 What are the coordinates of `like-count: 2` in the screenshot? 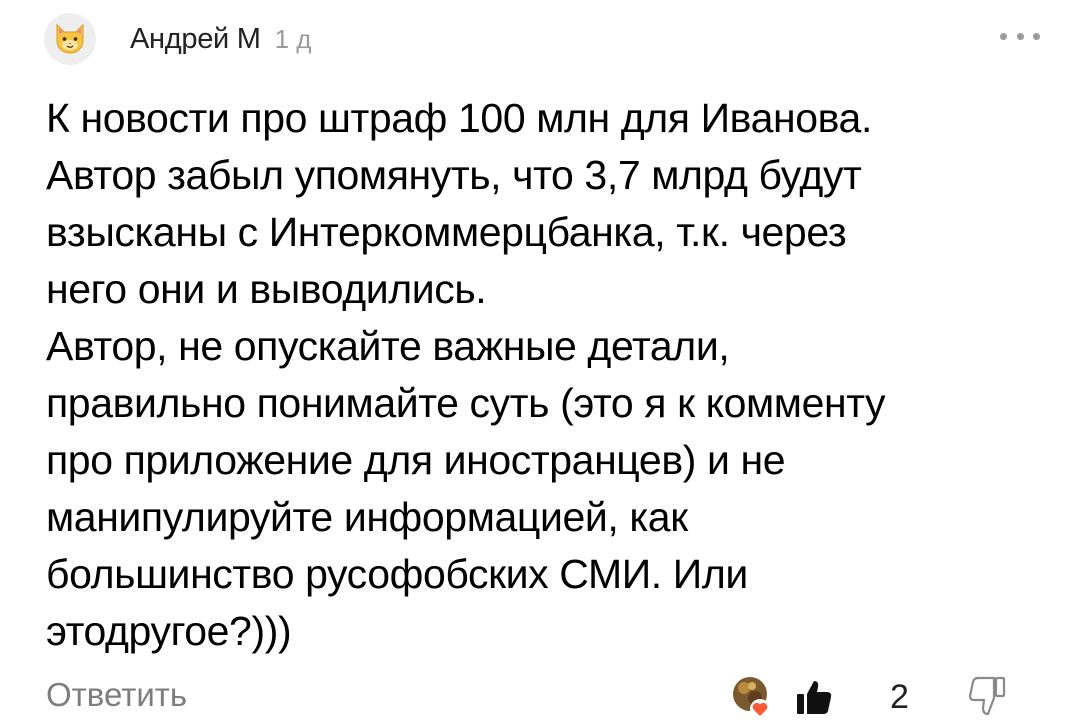 It's located at (899, 697).